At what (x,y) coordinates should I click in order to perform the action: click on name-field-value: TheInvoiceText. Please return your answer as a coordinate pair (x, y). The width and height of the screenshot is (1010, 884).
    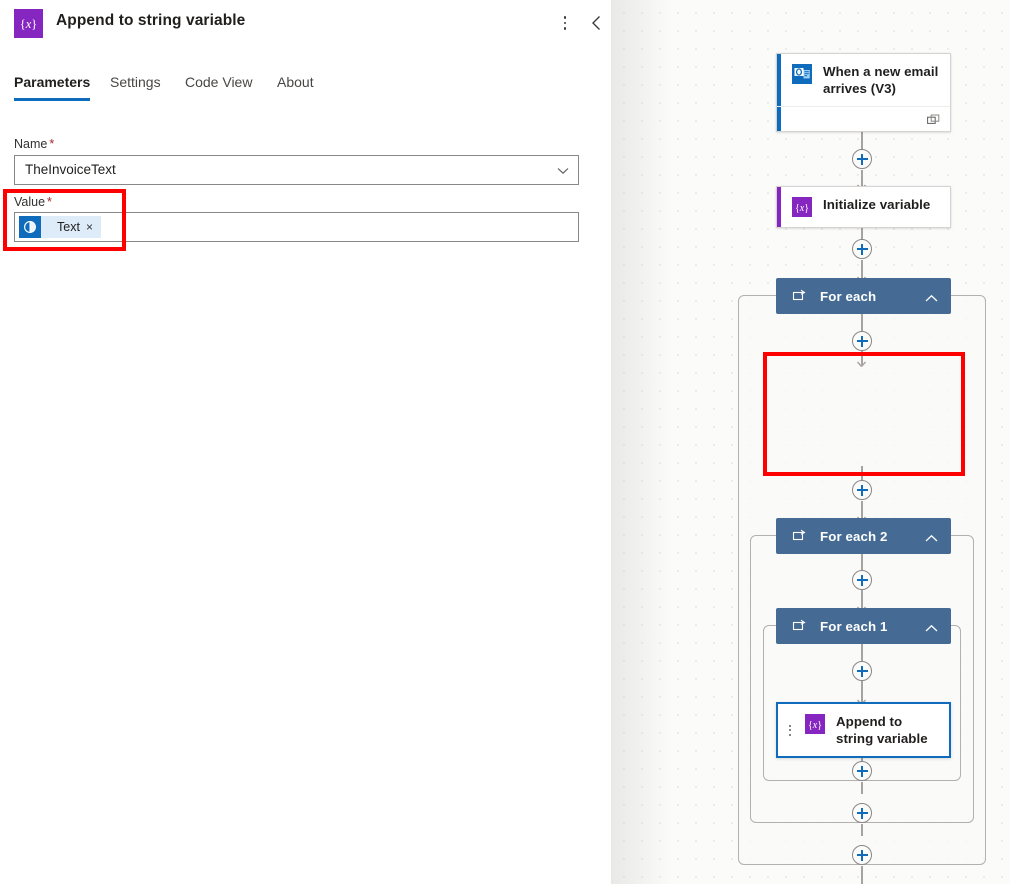
    Looking at the image, I should click on (70, 169).